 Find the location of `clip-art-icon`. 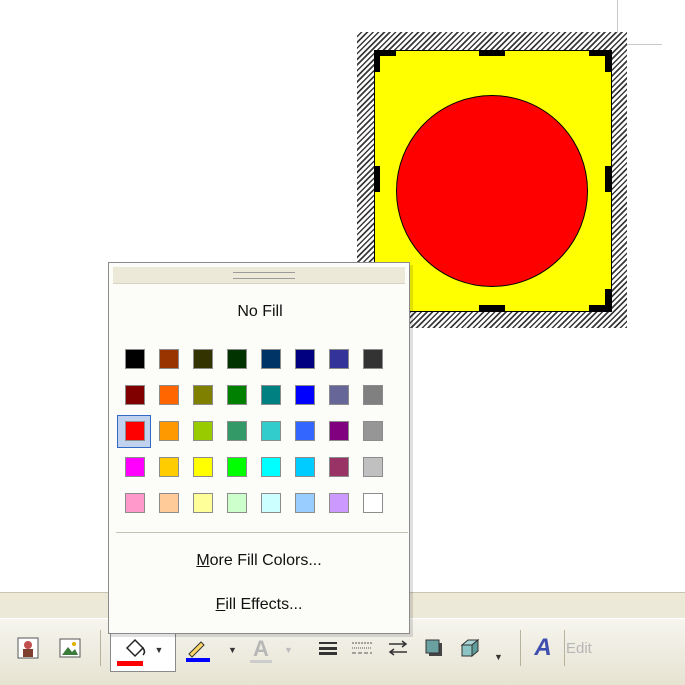

clip-art-icon is located at coordinates (28, 648).